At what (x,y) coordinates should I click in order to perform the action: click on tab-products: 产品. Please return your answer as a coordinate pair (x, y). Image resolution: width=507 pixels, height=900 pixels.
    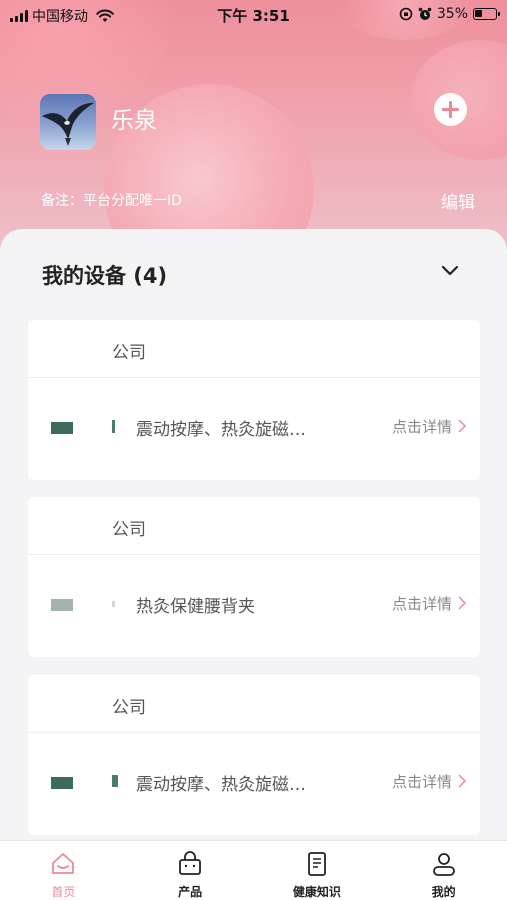
    Looking at the image, I should click on (190, 870).